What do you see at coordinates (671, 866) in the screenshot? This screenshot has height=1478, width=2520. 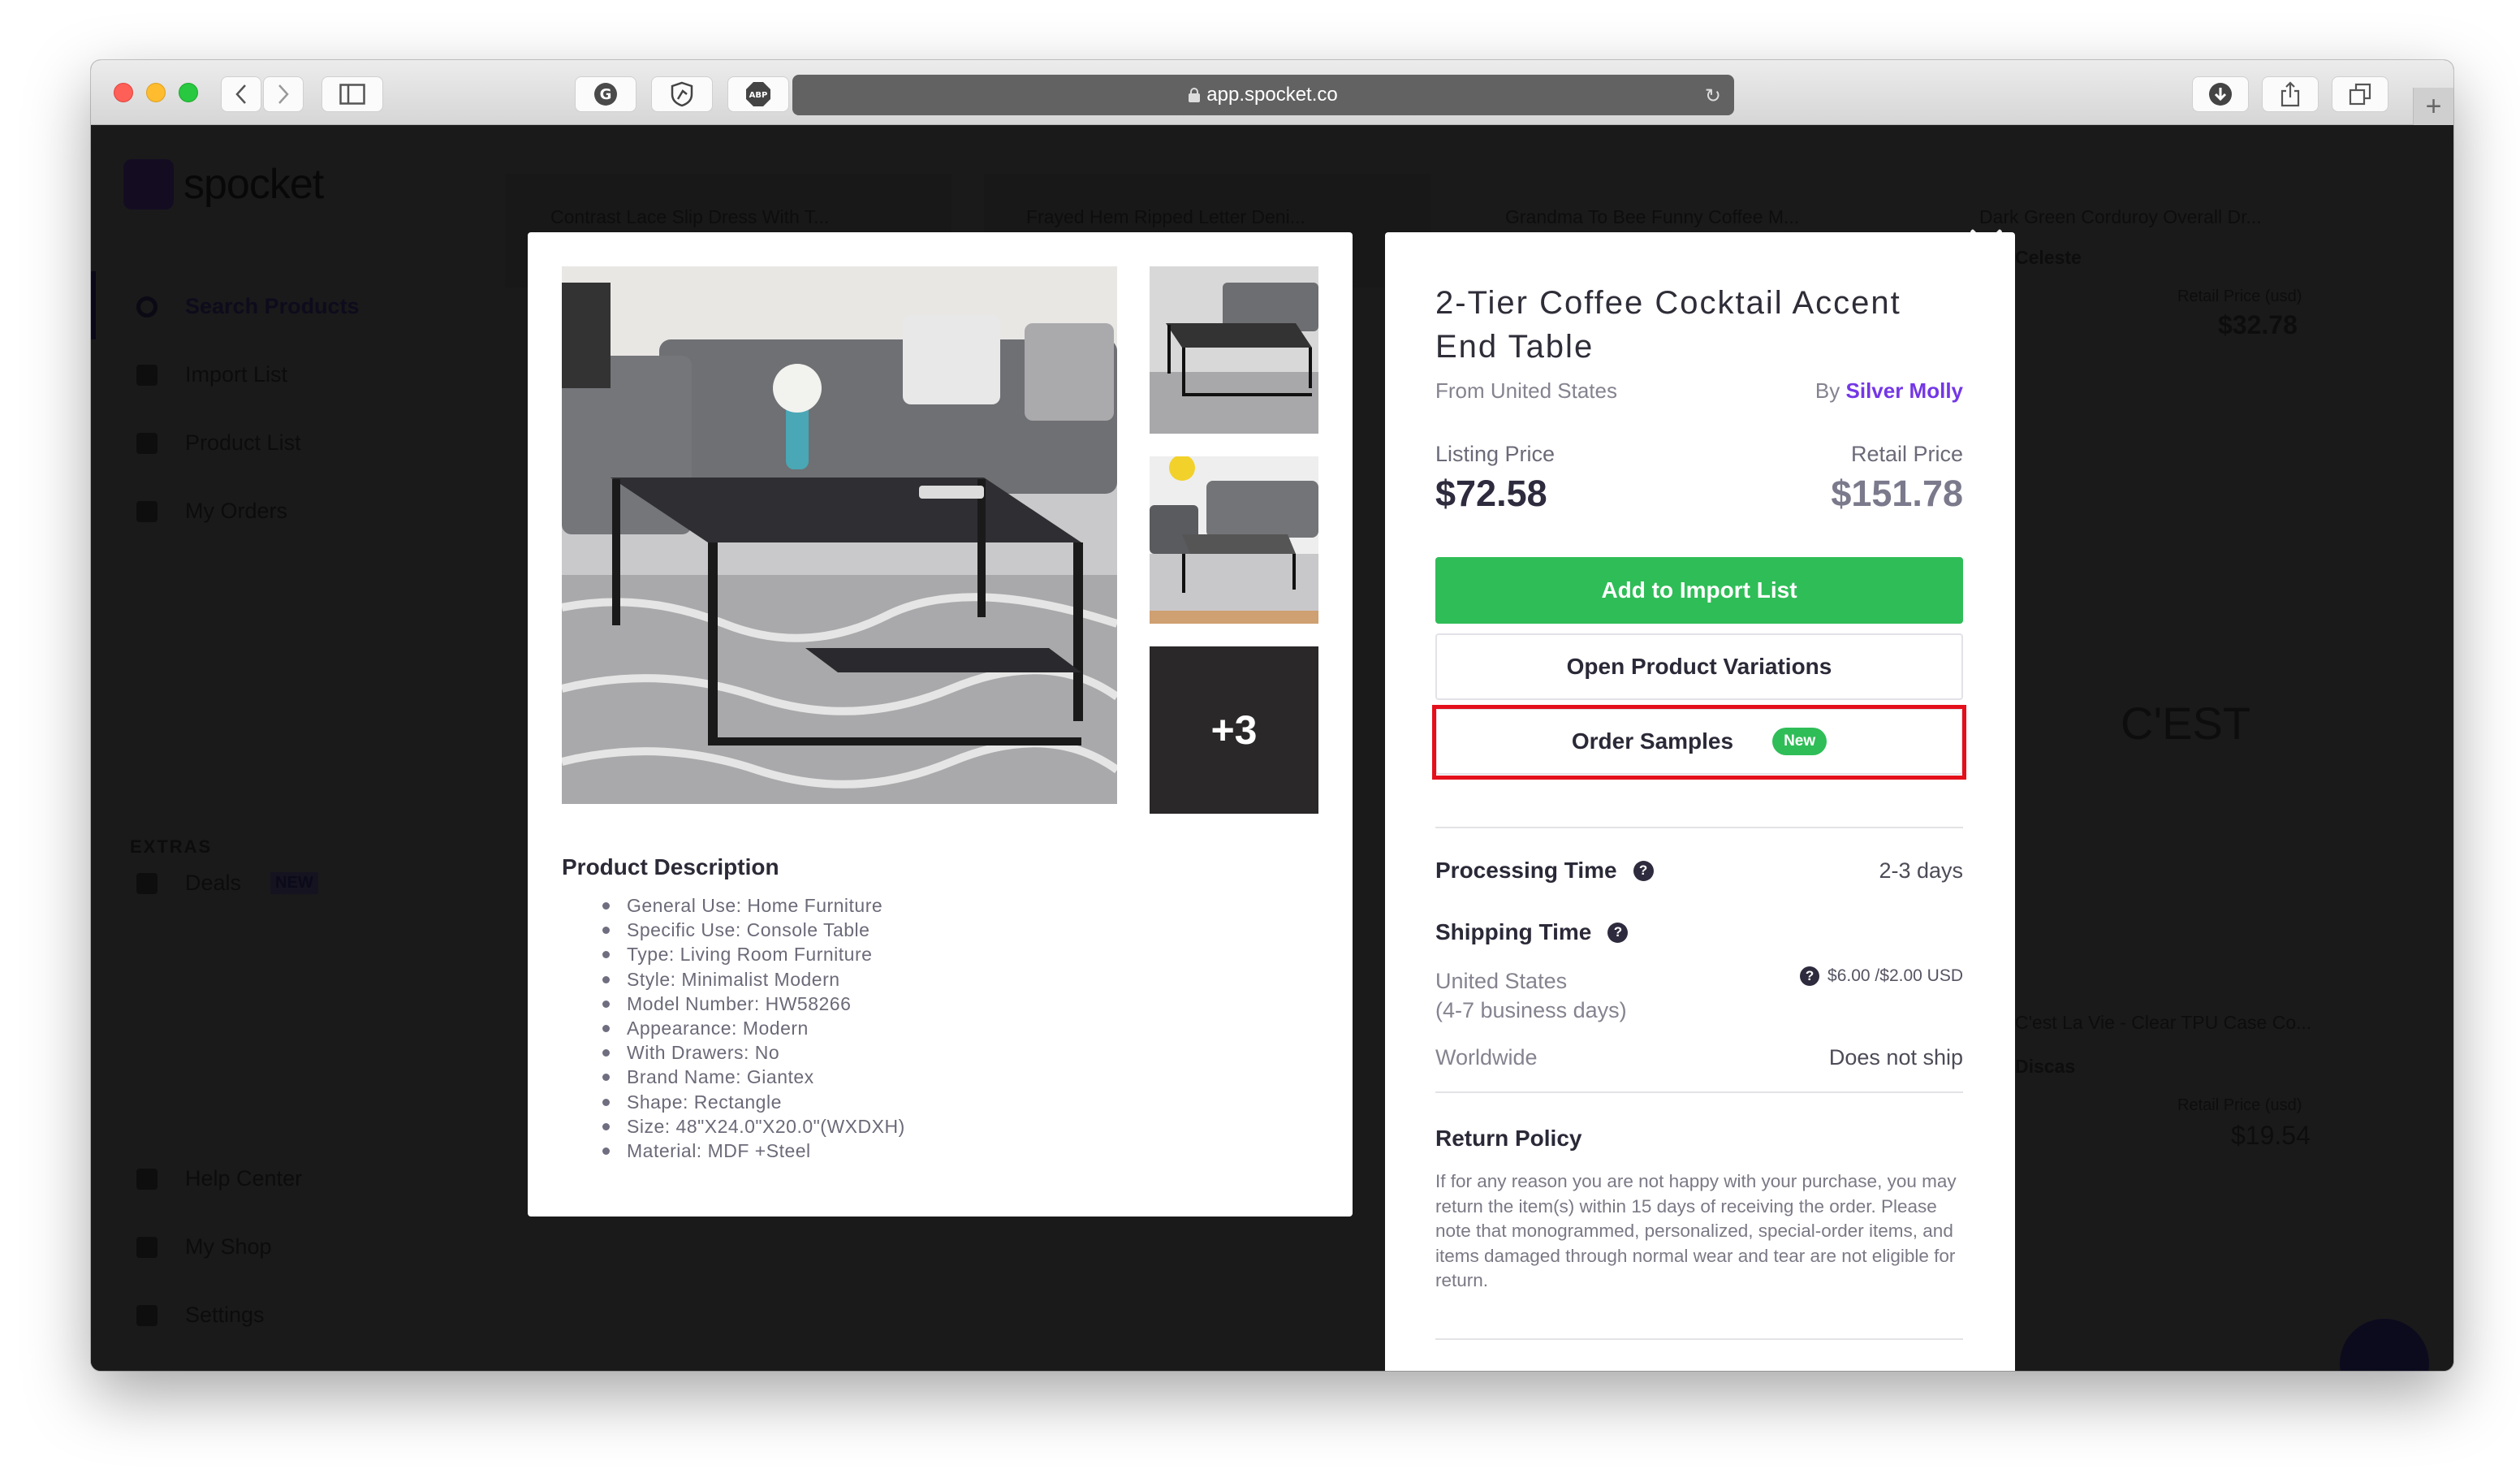 I see `description-heading: Product Description` at bounding box center [671, 866].